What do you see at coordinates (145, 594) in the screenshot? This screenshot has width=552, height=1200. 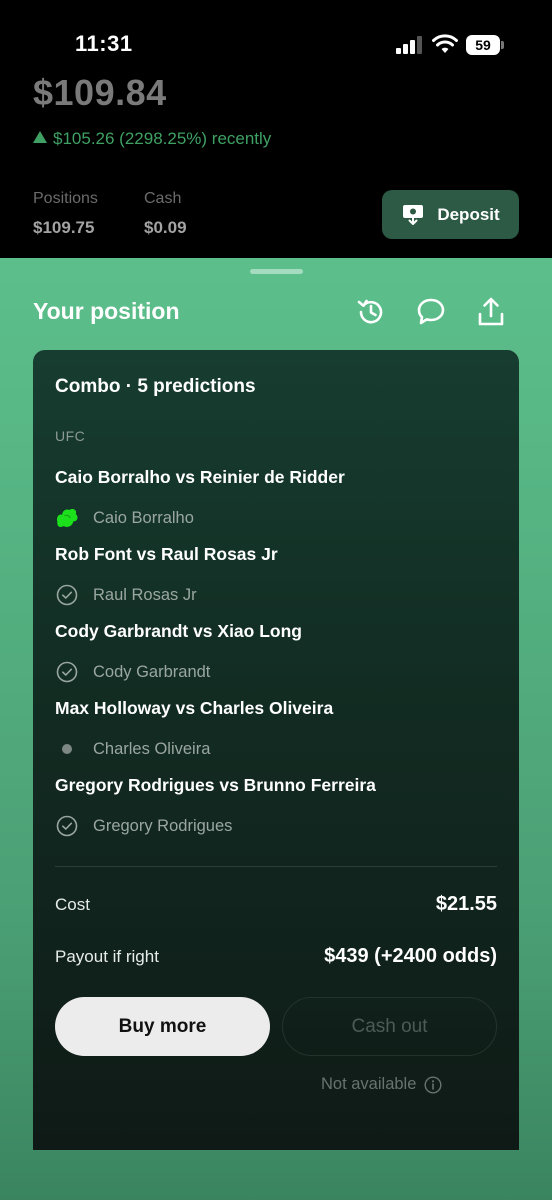 I see `pick-label: Raul Rosas Jr` at bounding box center [145, 594].